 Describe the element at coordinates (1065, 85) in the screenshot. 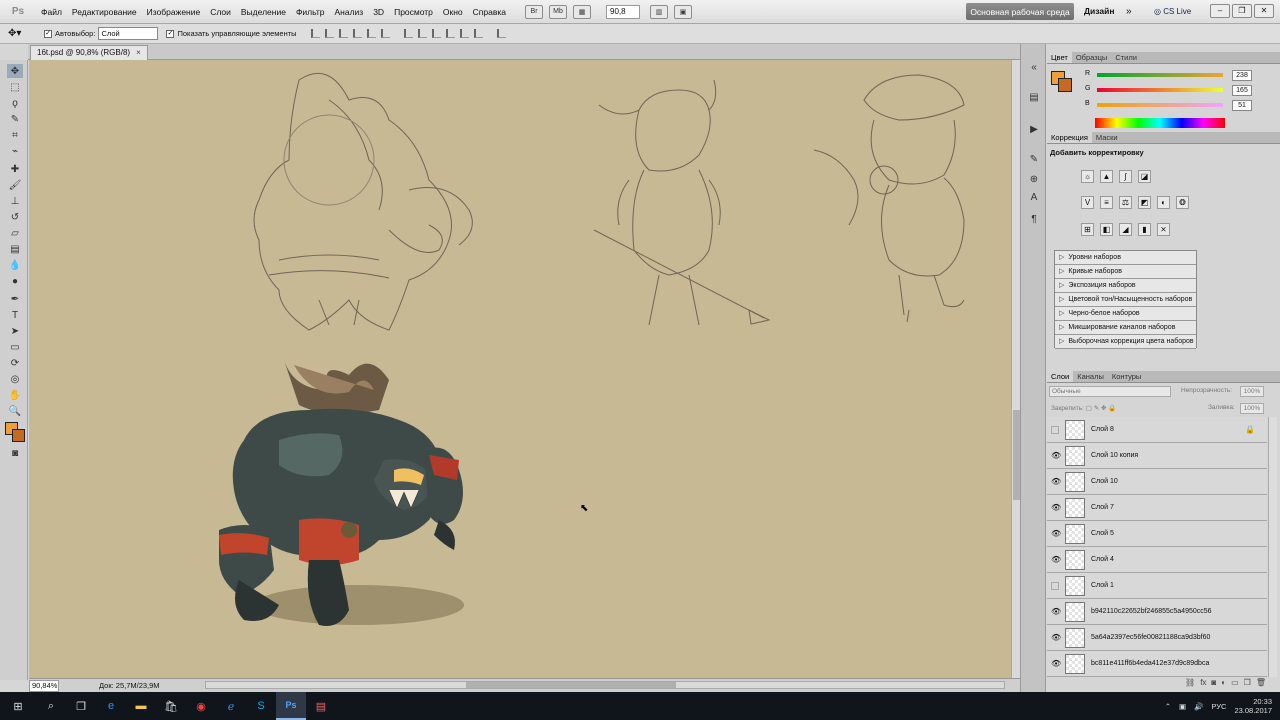

I see `color-background-swatch` at that location.